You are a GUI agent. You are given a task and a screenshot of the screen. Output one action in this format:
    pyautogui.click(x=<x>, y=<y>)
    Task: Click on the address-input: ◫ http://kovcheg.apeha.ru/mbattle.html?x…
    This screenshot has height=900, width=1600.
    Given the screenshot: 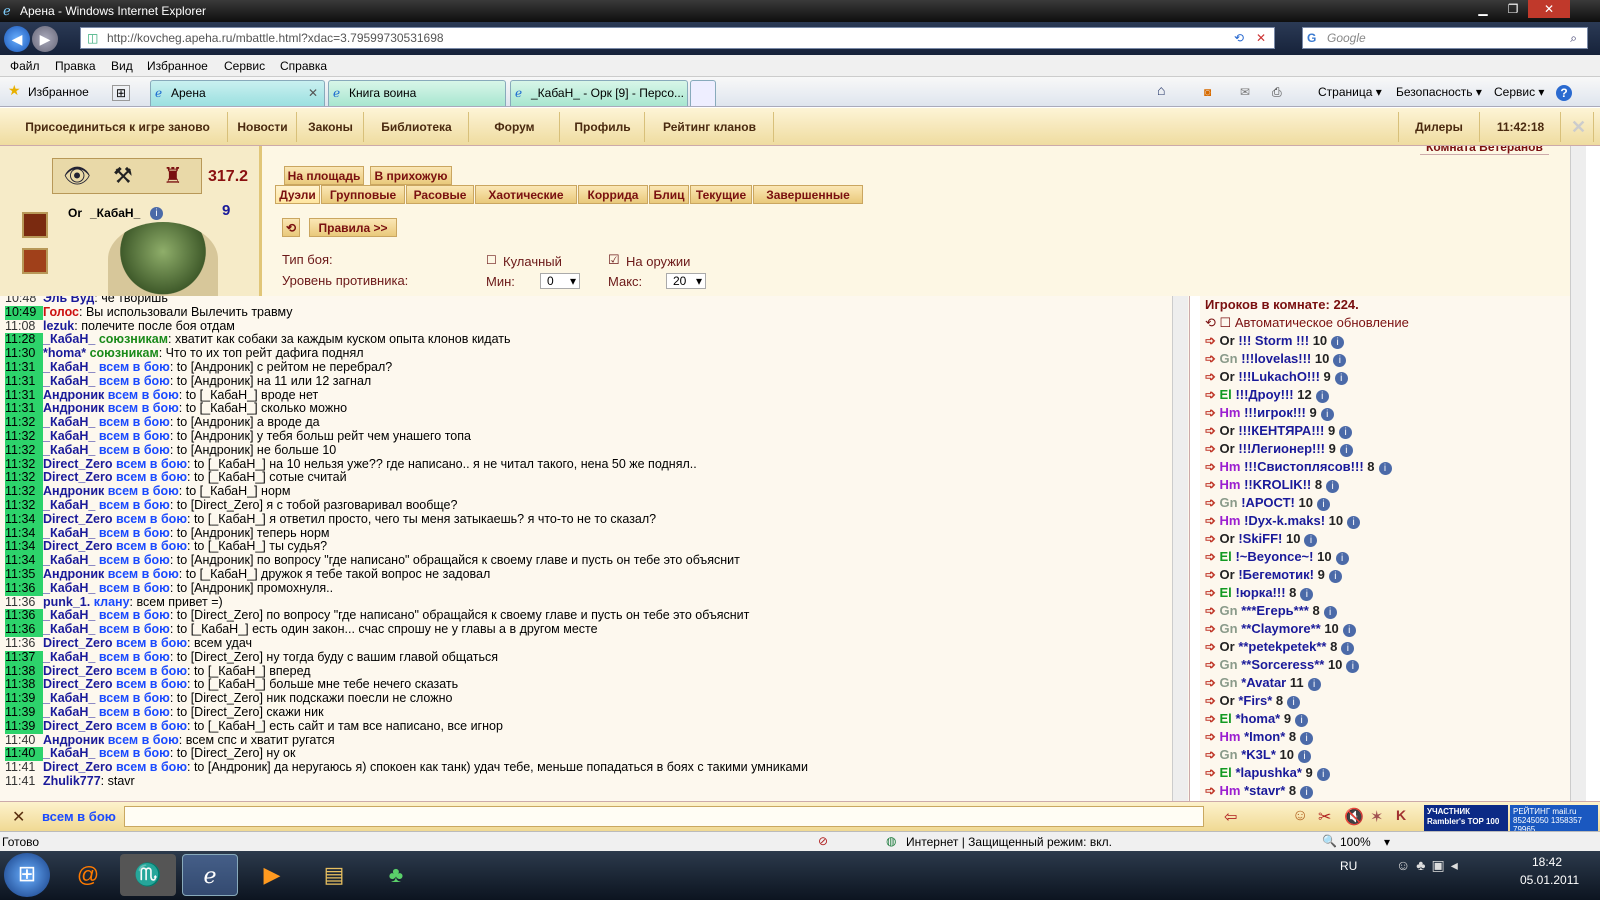 What is the action you would take?
    pyautogui.click(x=677, y=38)
    